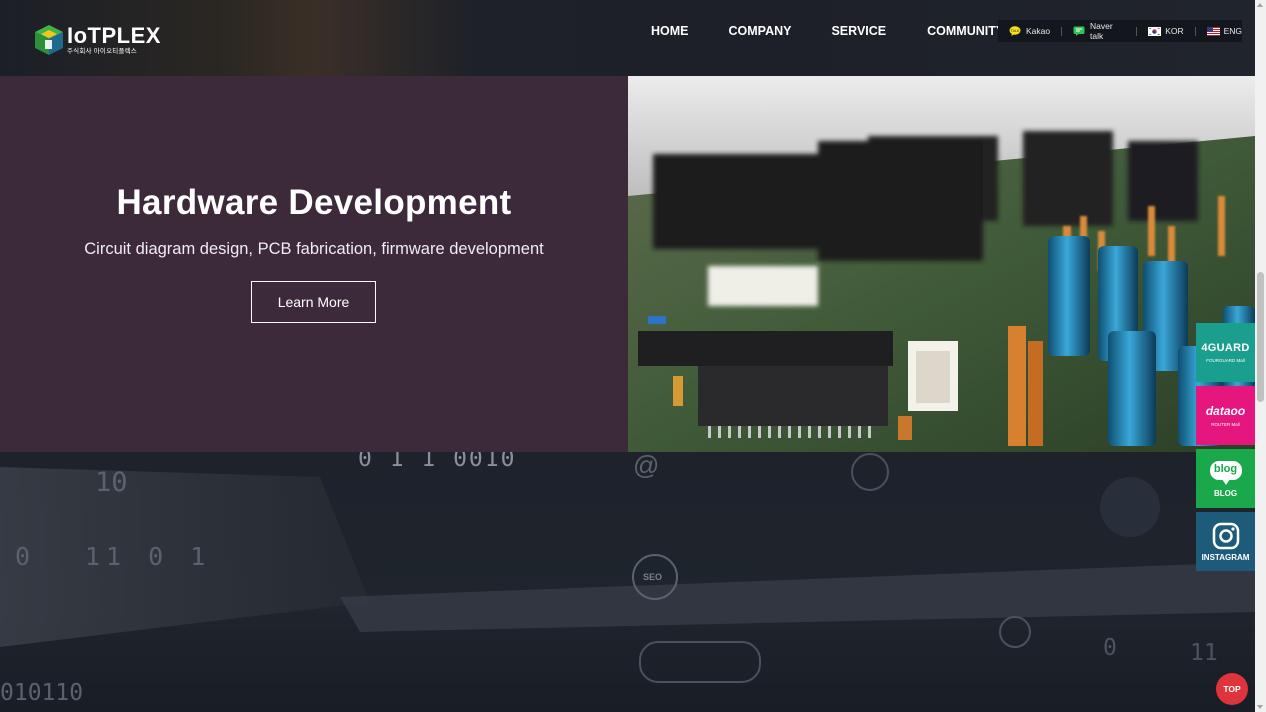  I want to click on naver-talk-label: Naver talk, so click(1101, 31).